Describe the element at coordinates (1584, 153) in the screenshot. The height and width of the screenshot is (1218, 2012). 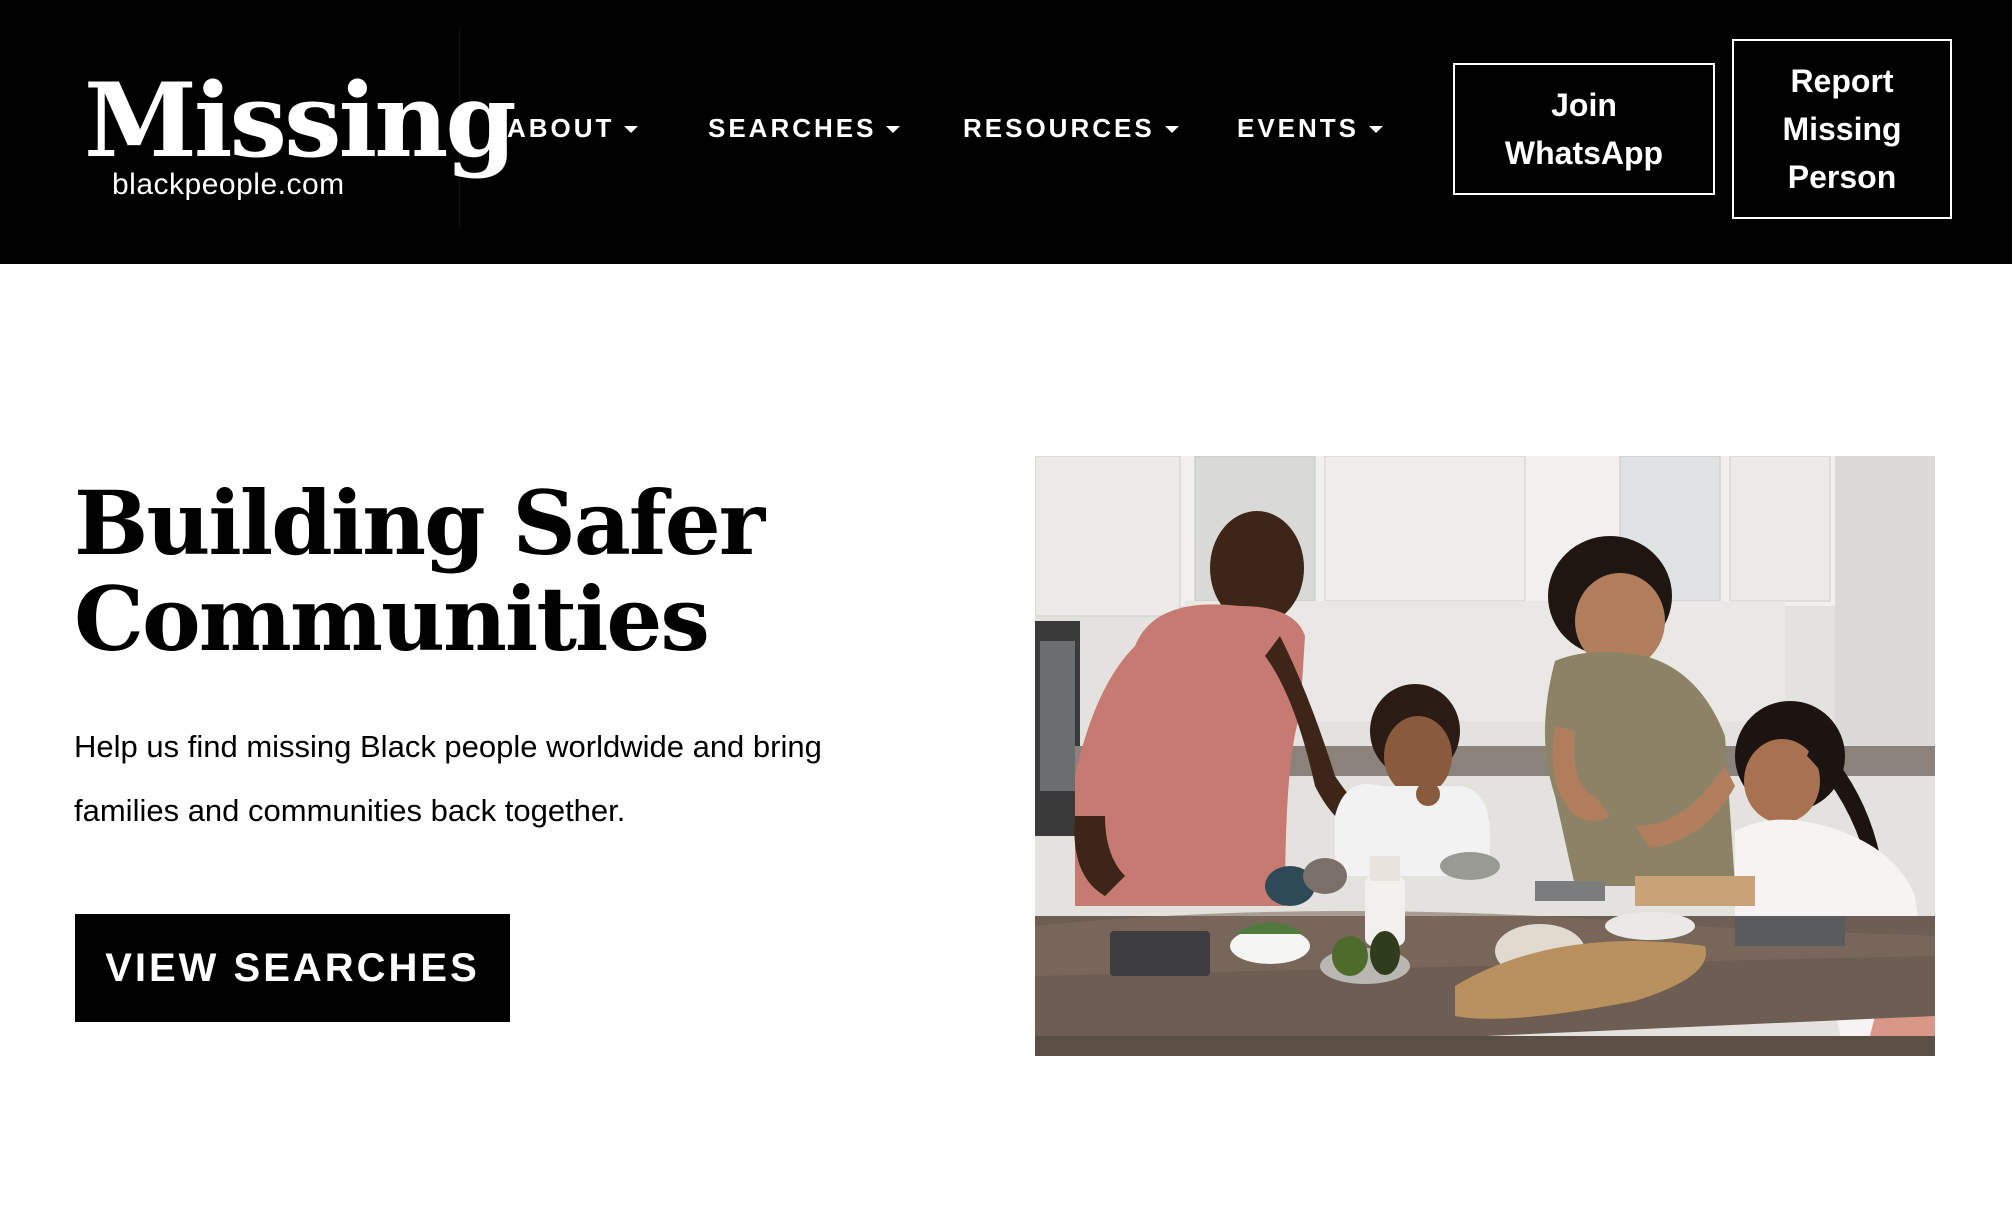
I see `join-whatsapp-line2: WhatsApp` at that location.